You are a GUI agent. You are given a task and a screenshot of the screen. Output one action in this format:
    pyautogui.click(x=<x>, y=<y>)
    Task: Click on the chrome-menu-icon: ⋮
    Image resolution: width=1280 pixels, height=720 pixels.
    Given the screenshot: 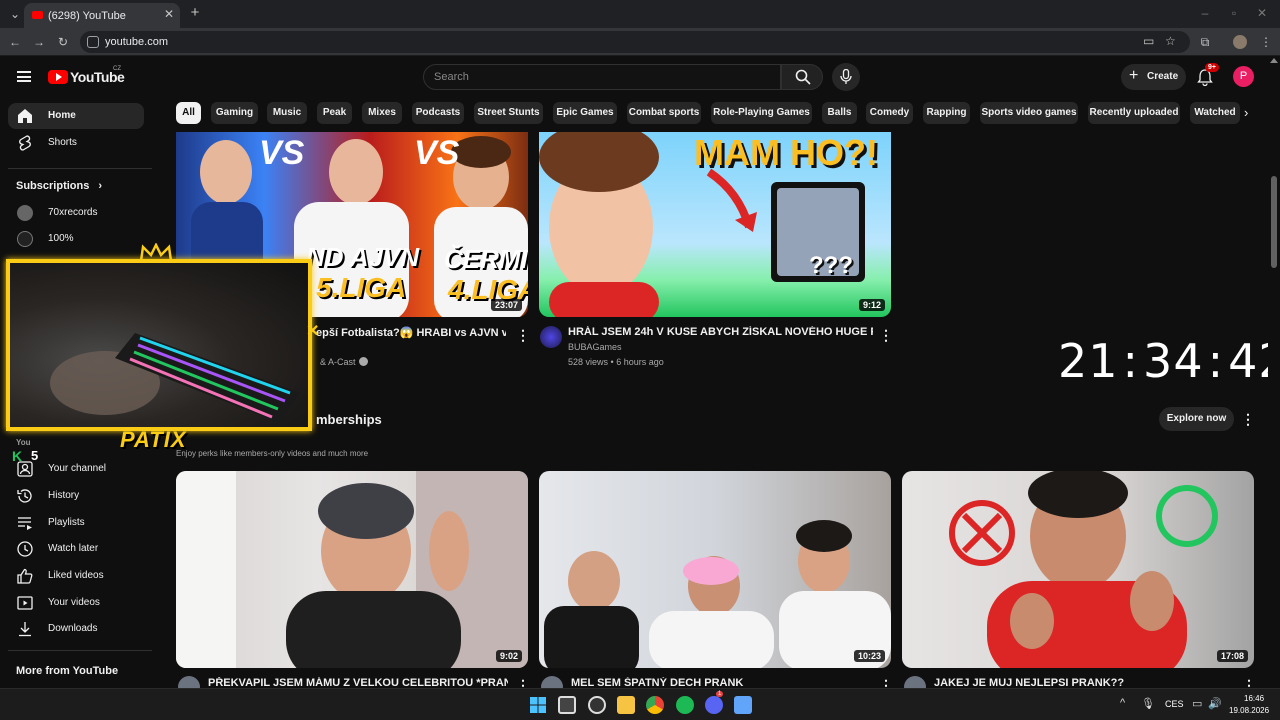 What is the action you would take?
    pyautogui.click(x=1266, y=42)
    